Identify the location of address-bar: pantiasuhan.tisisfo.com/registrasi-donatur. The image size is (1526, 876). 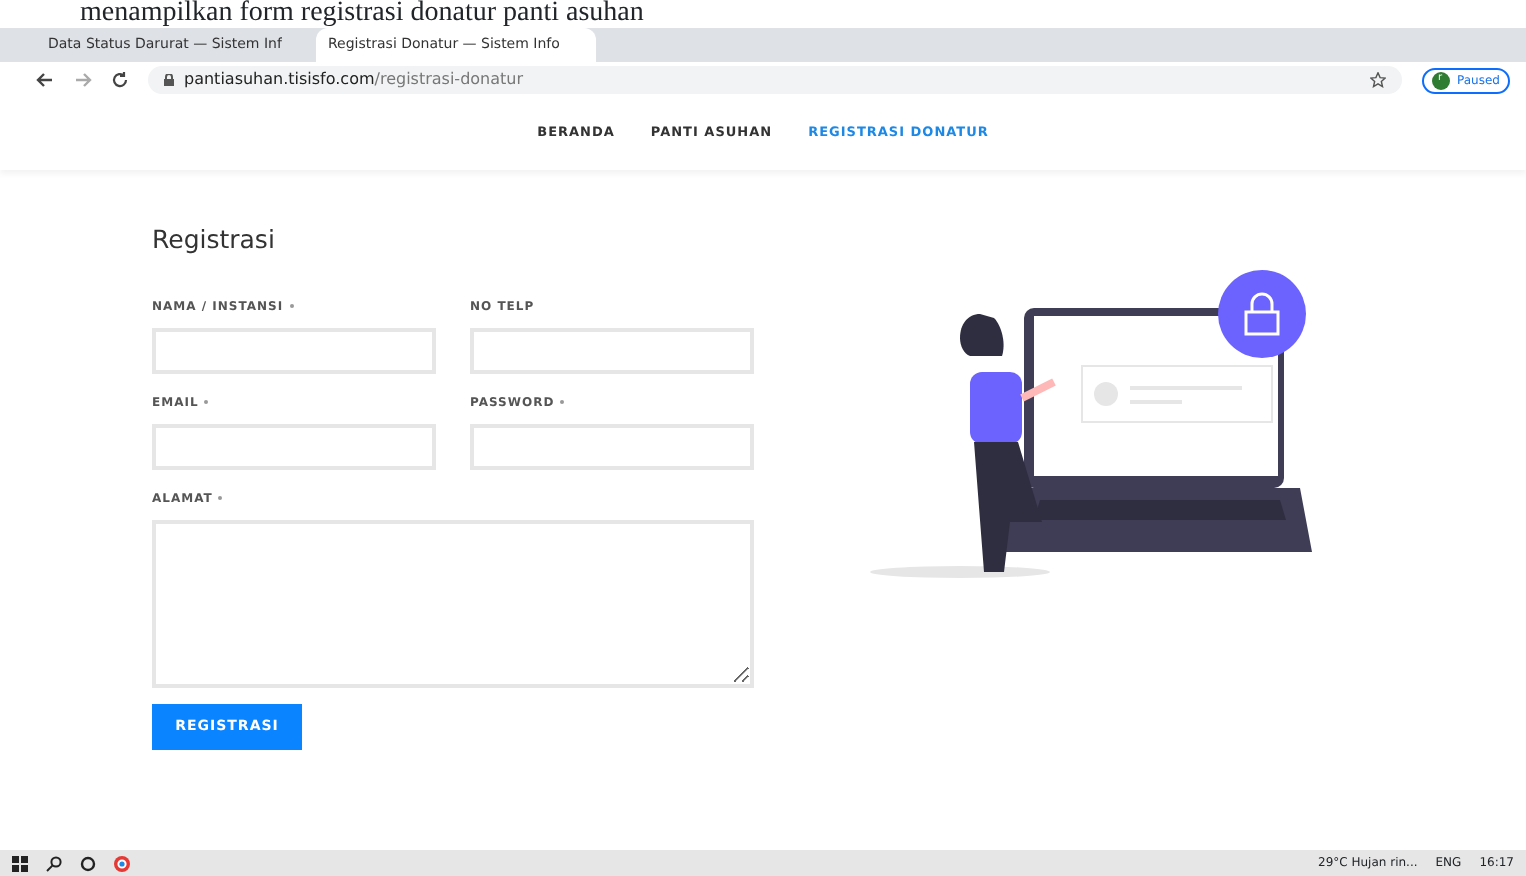
(775, 80).